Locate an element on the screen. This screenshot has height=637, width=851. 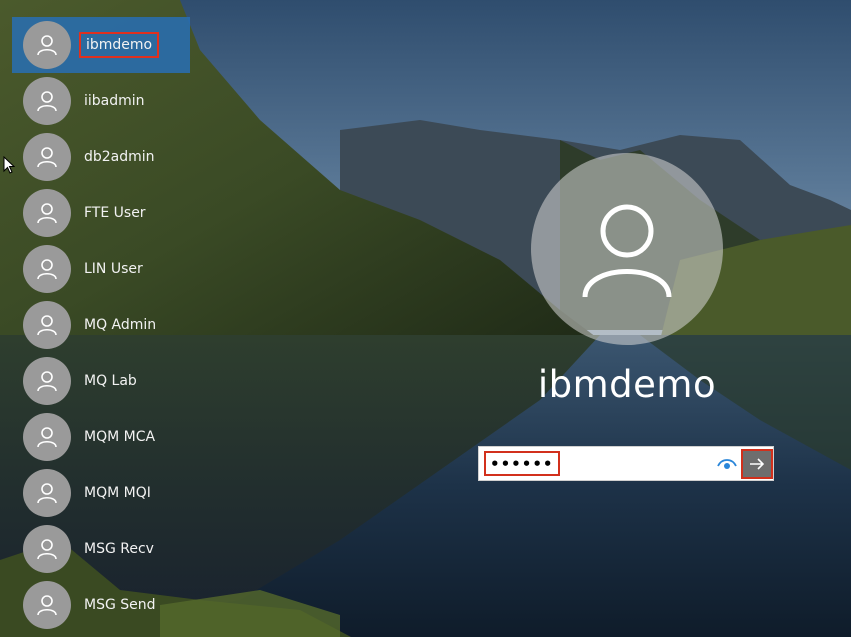
user-name: db2admin is located at coordinates (119, 157).